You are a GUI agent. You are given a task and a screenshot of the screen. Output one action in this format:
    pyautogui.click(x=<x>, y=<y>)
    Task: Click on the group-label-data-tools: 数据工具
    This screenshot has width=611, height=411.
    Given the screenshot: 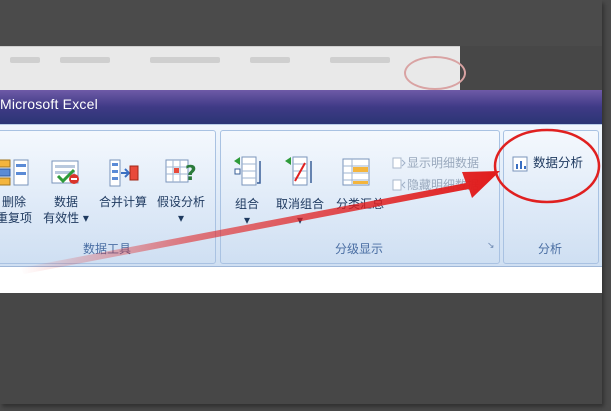 What is the action you would take?
    pyautogui.click(x=106, y=249)
    